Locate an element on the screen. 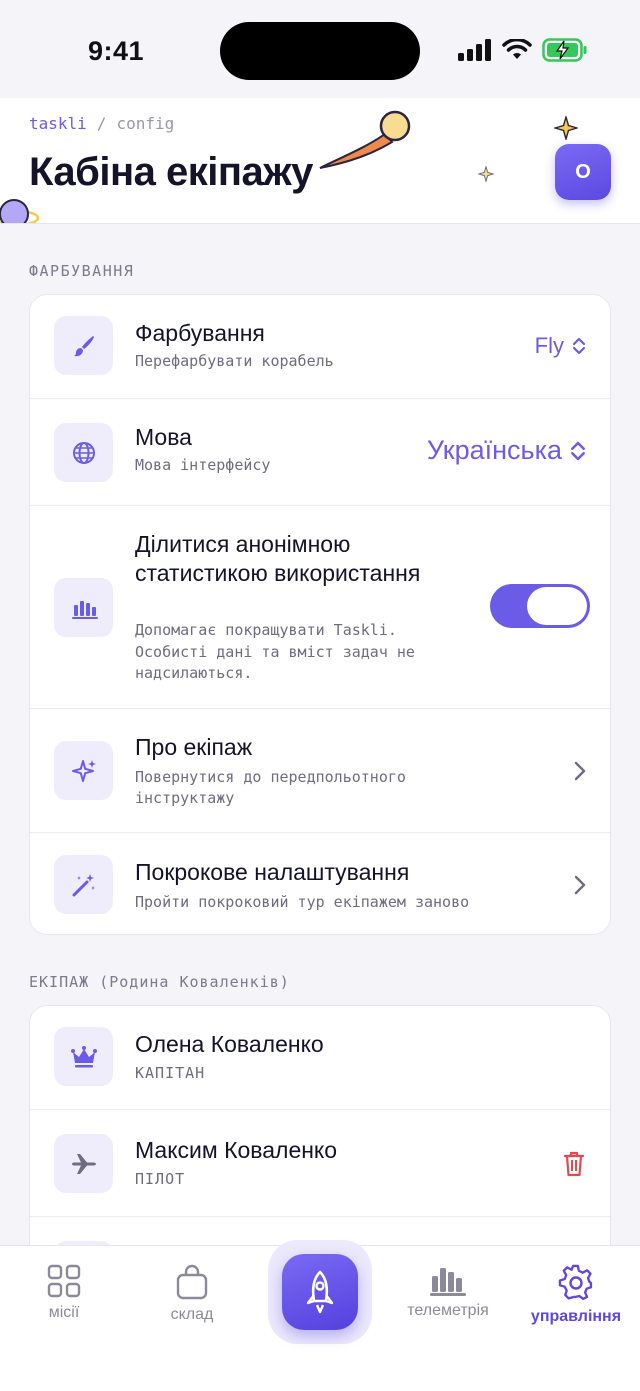  toggle-knob is located at coordinates (557, 606).